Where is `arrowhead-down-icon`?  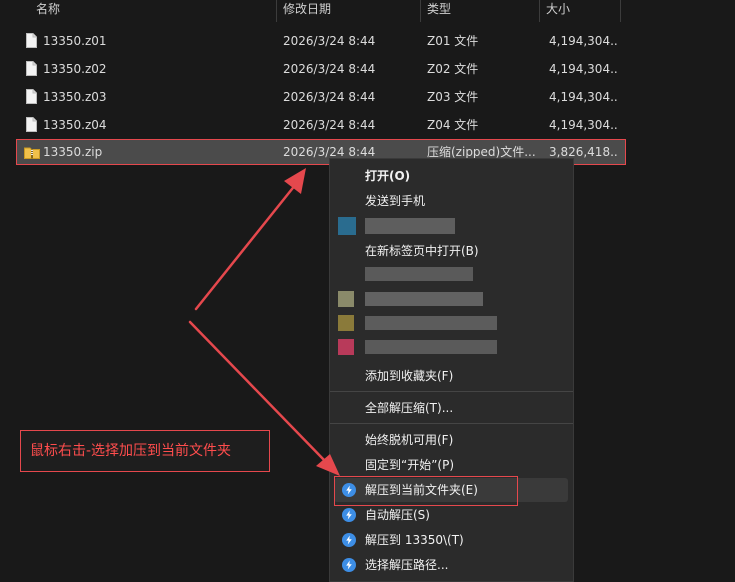
arrowhead-down-icon is located at coordinates (328, 465).